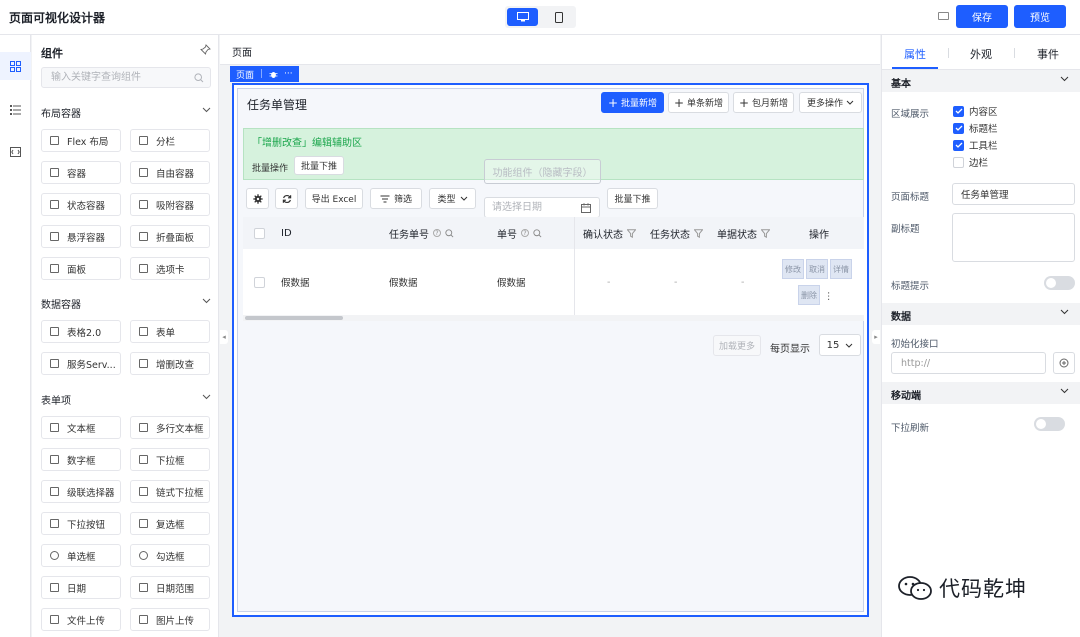 Image resolution: width=1080 pixels, height=637 pixels. I want to click on comp-collapse: 折叠面板, so click(170, 236).